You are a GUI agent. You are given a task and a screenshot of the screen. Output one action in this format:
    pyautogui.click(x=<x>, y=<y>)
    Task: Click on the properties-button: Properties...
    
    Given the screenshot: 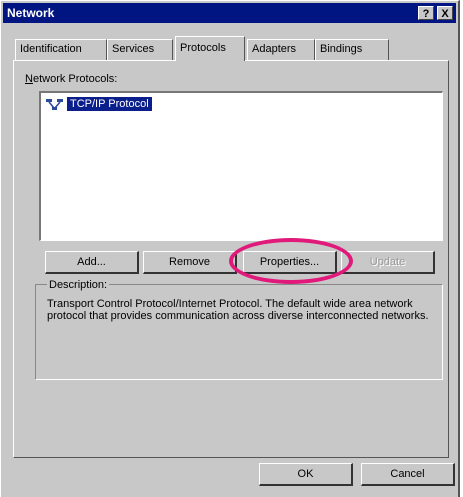 What is the action you would take?
    pyautogui.click(x=290, y=262)
    